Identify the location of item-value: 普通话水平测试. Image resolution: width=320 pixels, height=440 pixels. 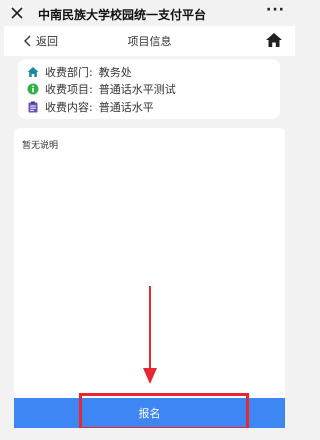
(137, 89).